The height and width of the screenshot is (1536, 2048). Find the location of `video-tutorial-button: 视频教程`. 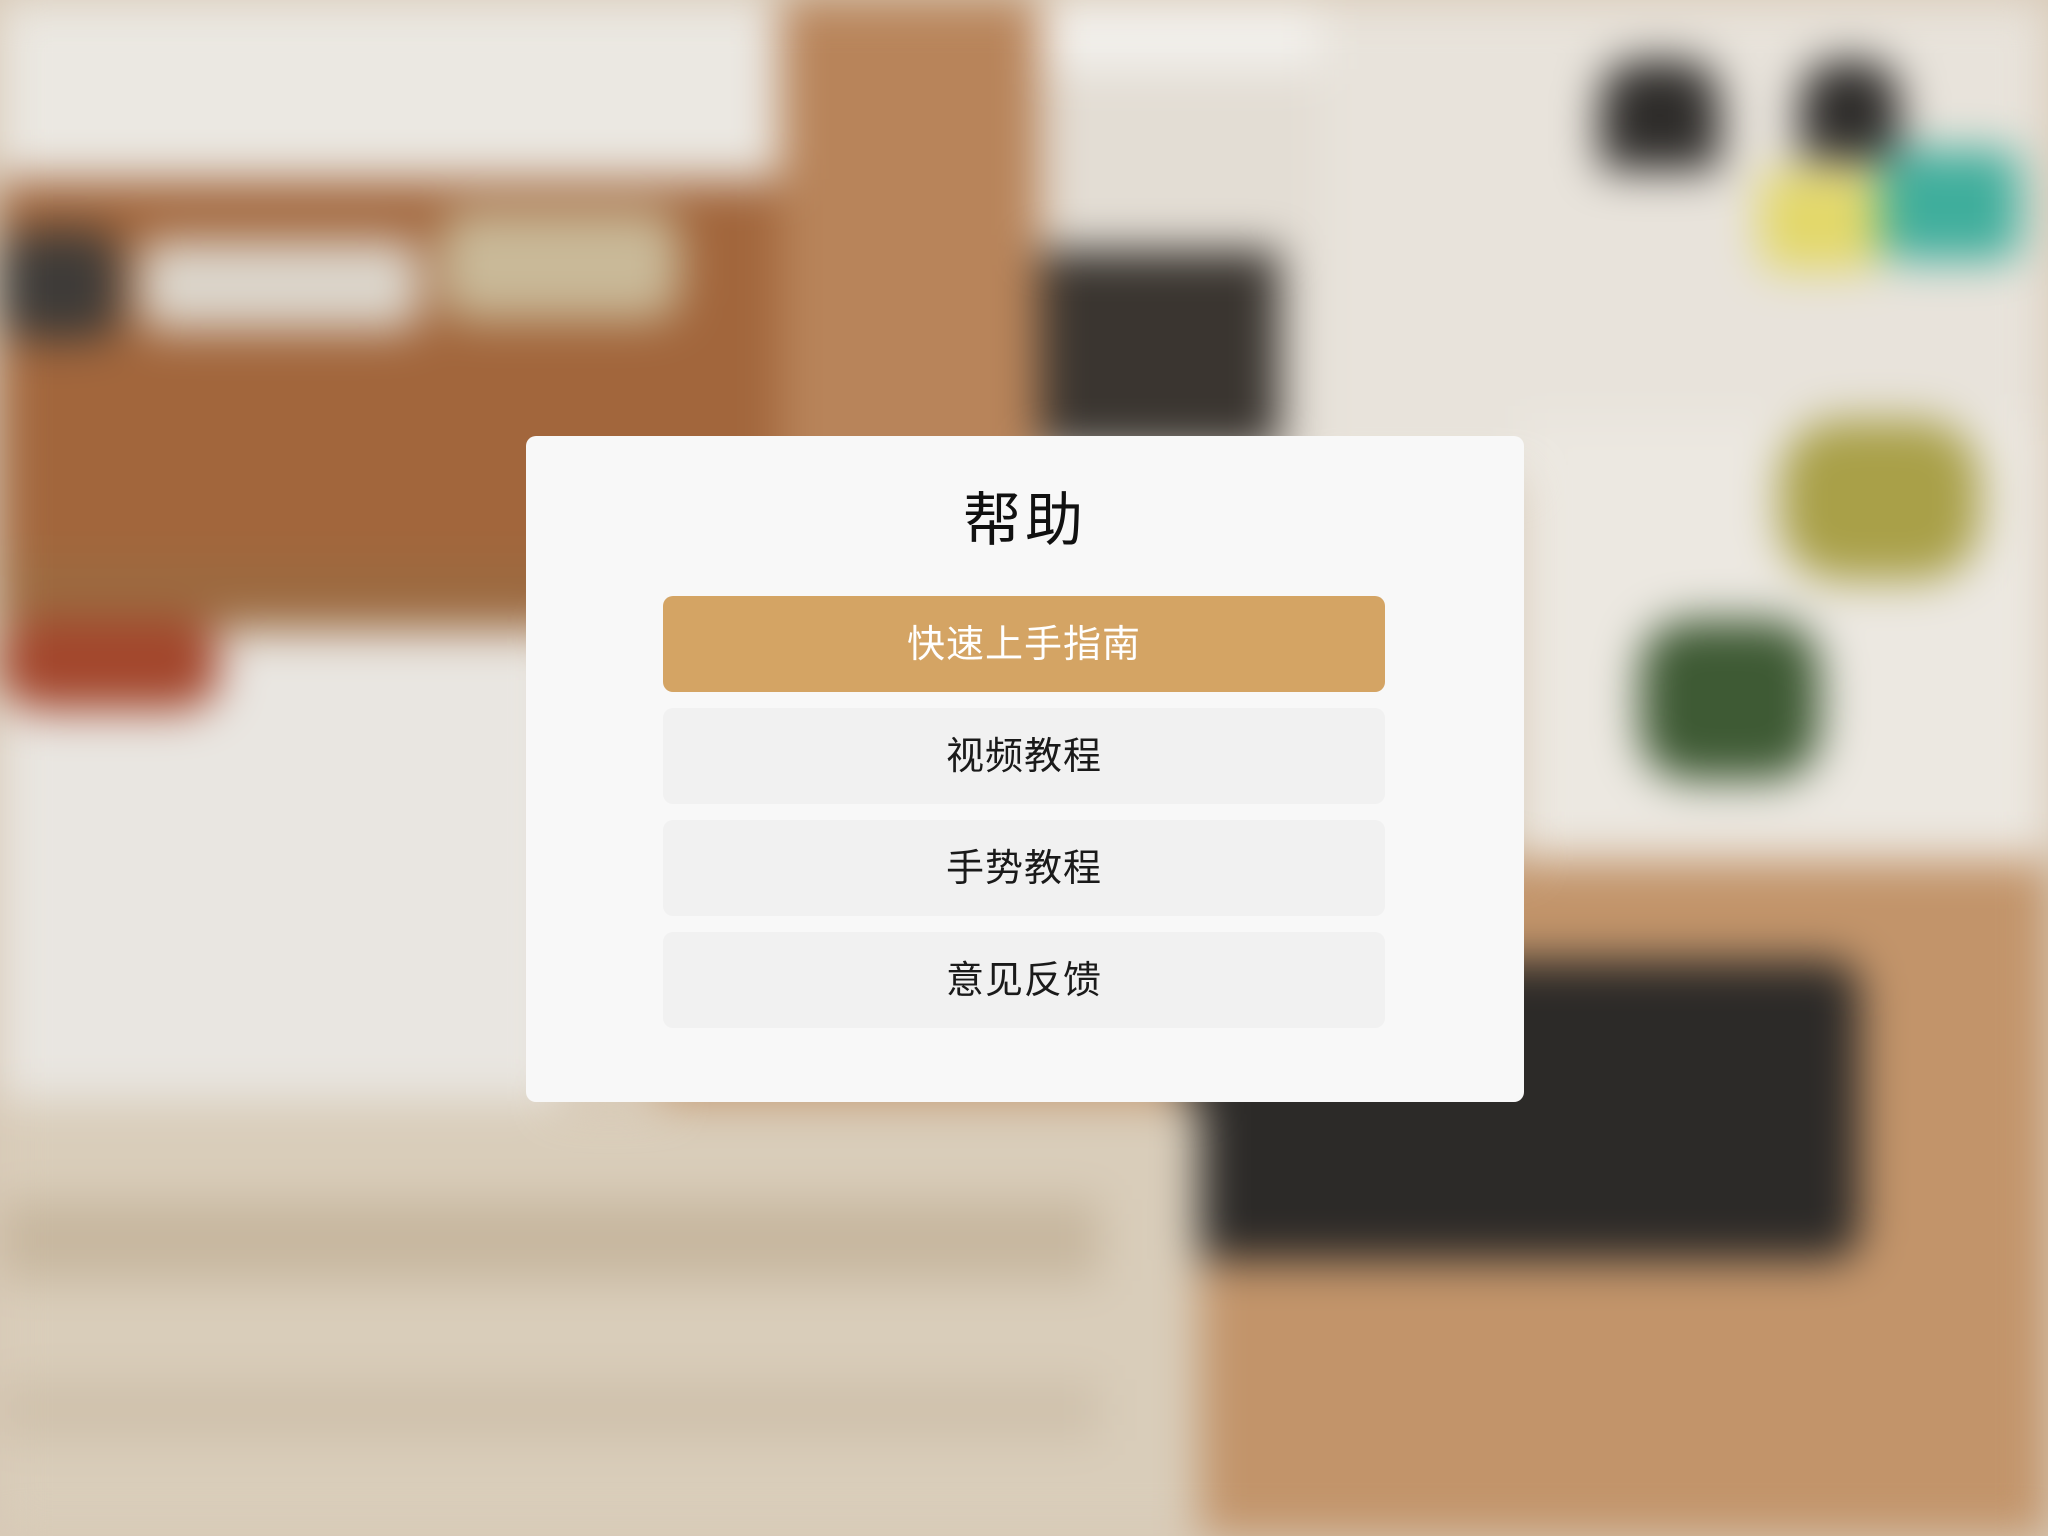

video-tutorial-button: 视频教程 is located at coordinates (1024, 756).